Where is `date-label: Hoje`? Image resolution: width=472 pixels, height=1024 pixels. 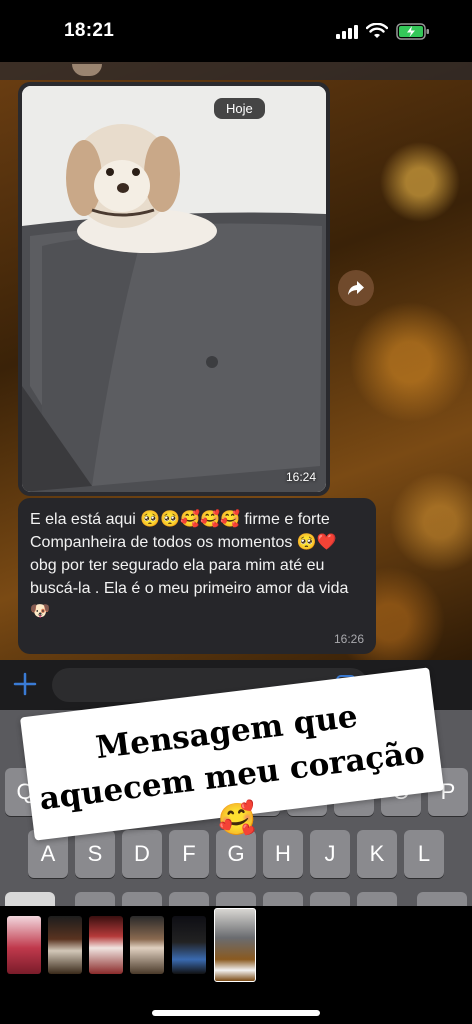
date-label: Hoje is located at coordinates (239, 108).